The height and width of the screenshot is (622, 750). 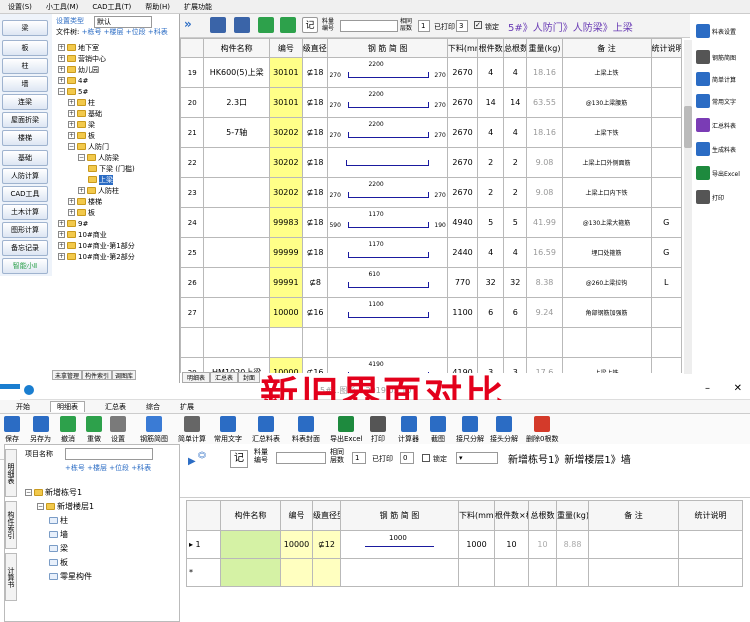 What do you see at coordinates (96, 245) in the screenshot?
I see `old-tree-node: +10#商业-第1部分` at bounding box center [96, 245].